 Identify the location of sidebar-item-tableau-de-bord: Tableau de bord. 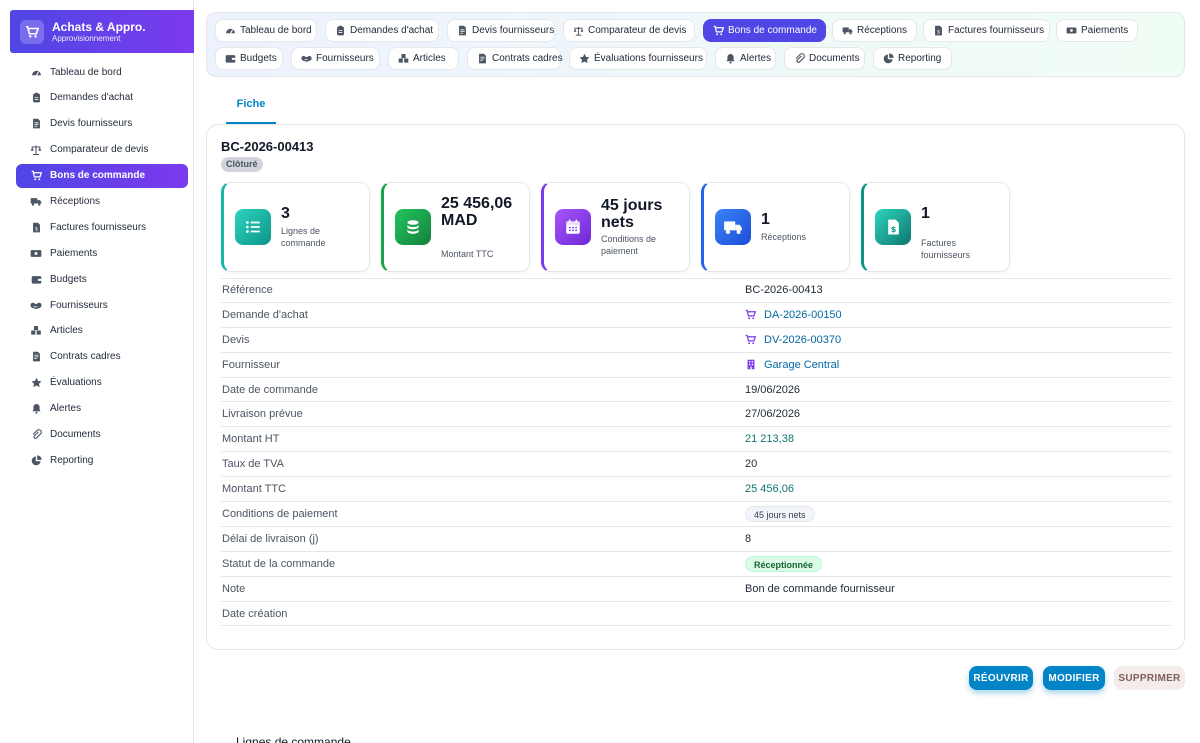
(102, 72).